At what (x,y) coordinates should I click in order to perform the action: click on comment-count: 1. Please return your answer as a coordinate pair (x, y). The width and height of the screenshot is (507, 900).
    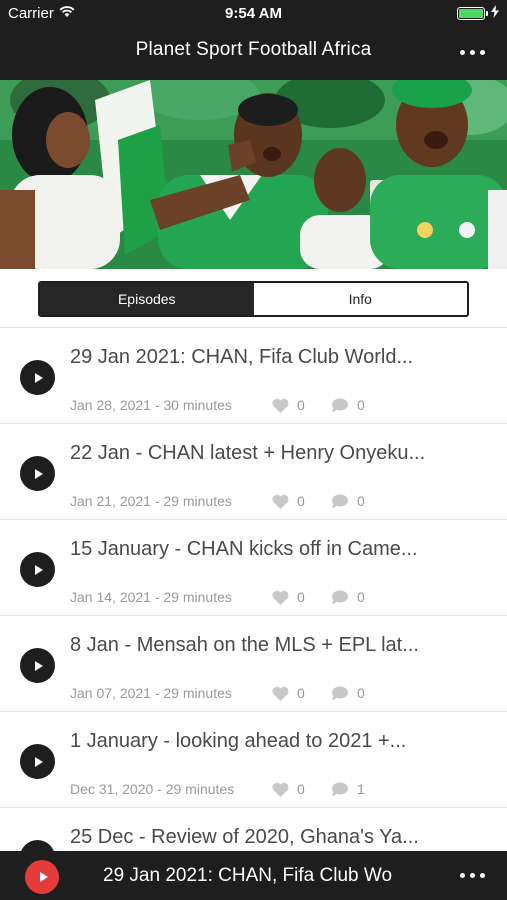
    Looking at the image, I should click on (361, 789).